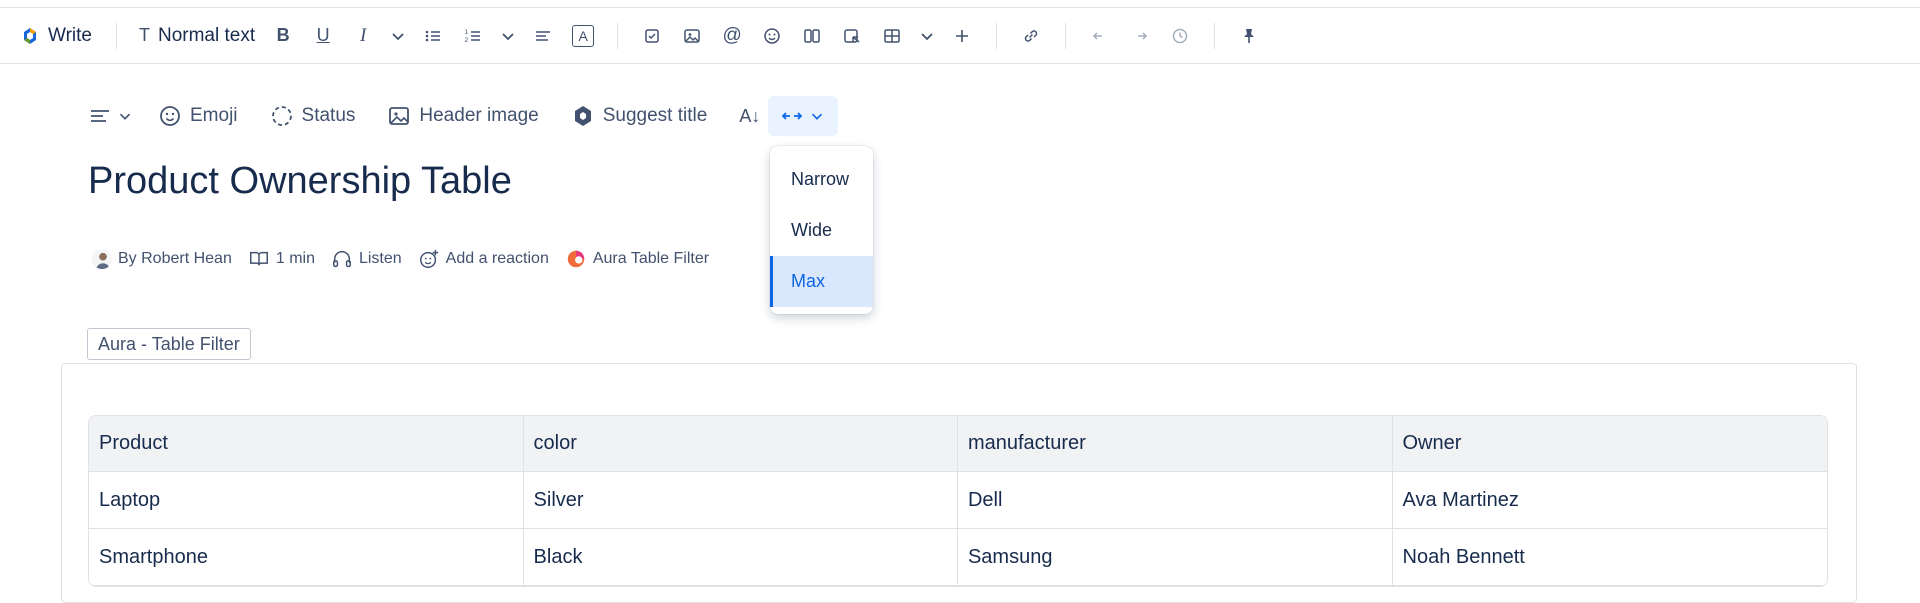  Describe the element at coordinates (1175, 444) in the screenshot. I see `column-header-manufacturer: manufacturer` at that location.